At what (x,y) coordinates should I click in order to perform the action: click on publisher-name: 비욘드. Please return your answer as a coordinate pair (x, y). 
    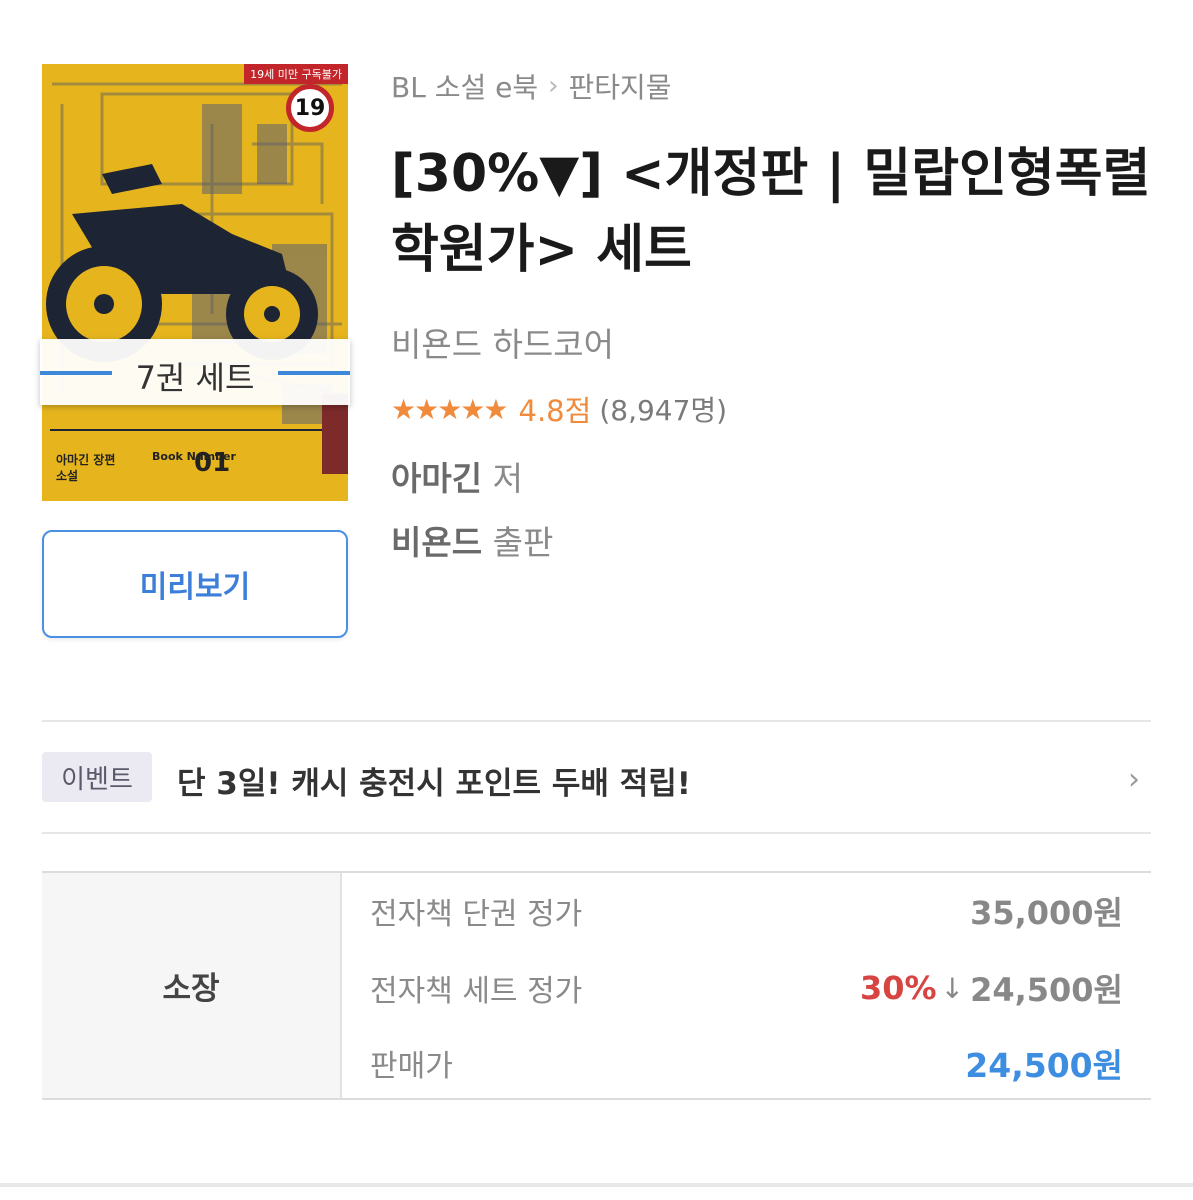
    Looking at the image, I should click on (436, 542).